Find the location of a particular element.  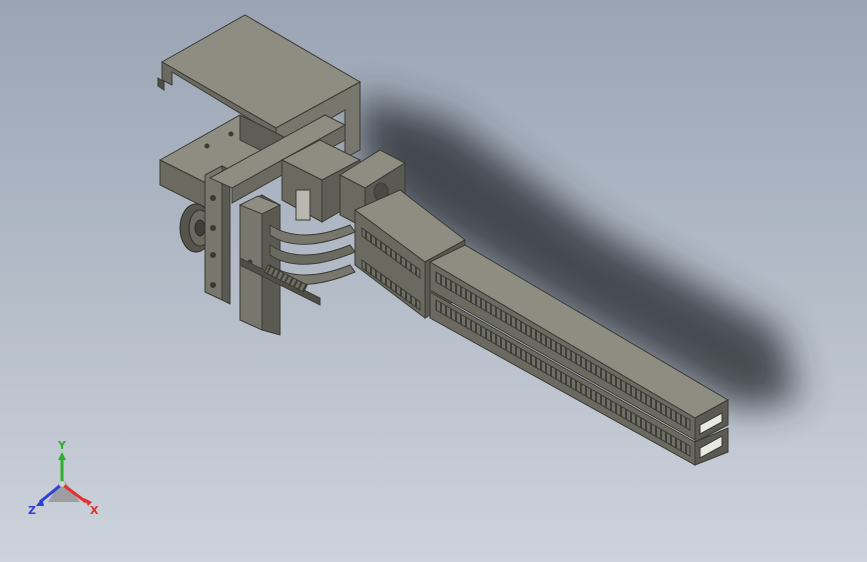

triad-z-label: Z is located at coordinates (32, 510).